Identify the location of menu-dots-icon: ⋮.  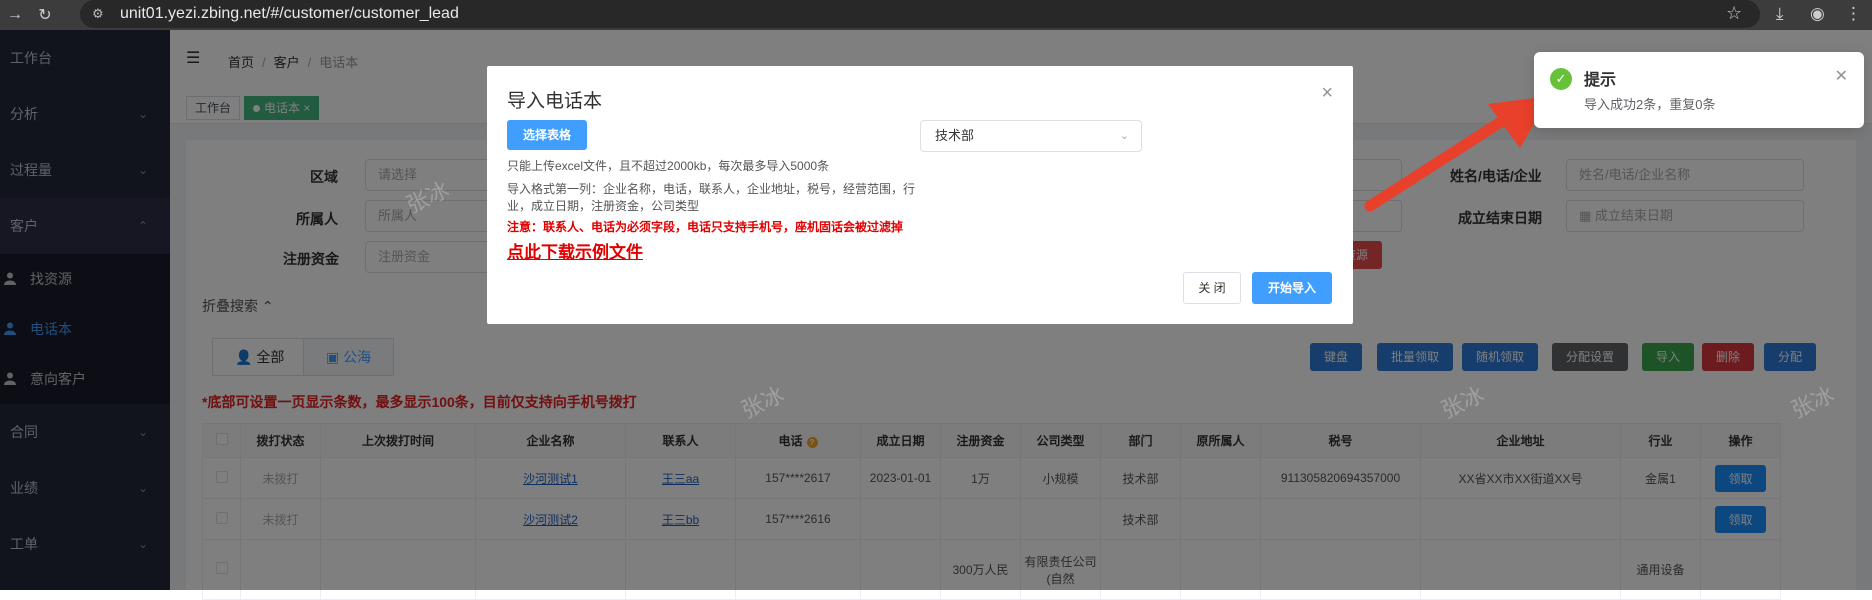
(1853, 14).